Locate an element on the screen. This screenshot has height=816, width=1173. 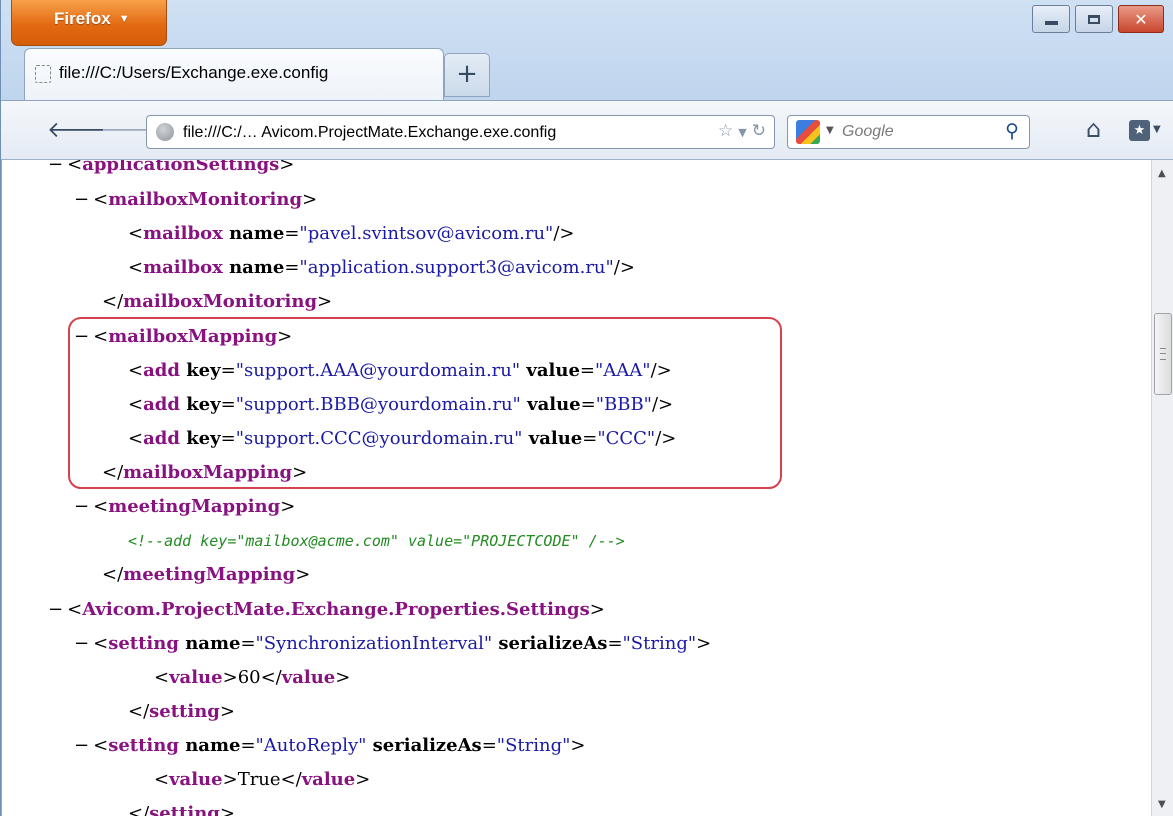
site-identity-icon is located at coordinates (165, 132).